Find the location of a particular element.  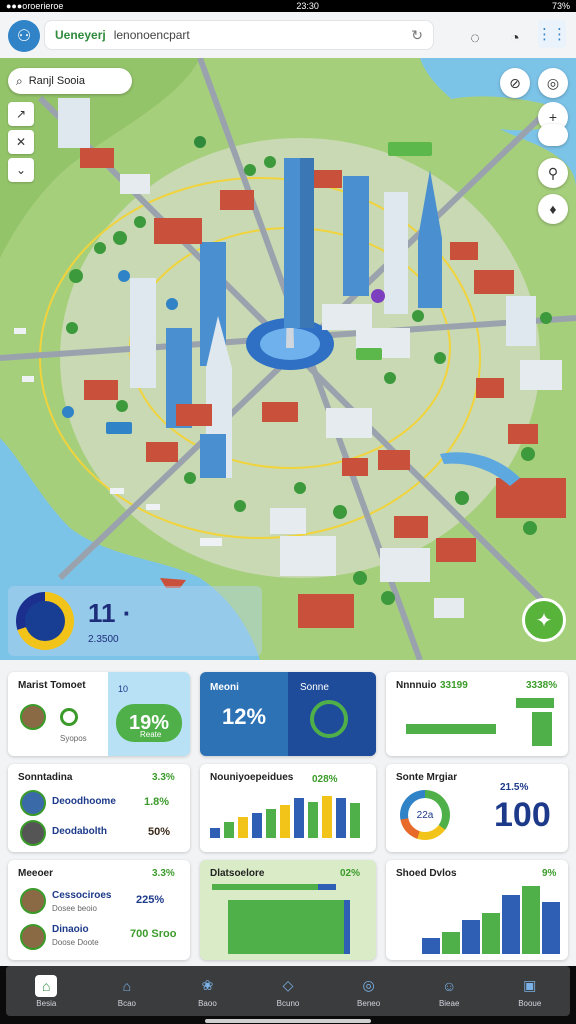

eco-compass-icon: ✦ is located at coordinates (544, 620).